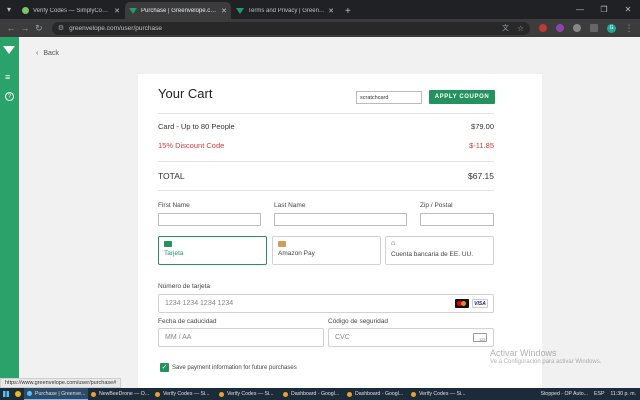  Describe the element at coordinates (340, 219) in the screenshot. I see `last-name-field` at that location.